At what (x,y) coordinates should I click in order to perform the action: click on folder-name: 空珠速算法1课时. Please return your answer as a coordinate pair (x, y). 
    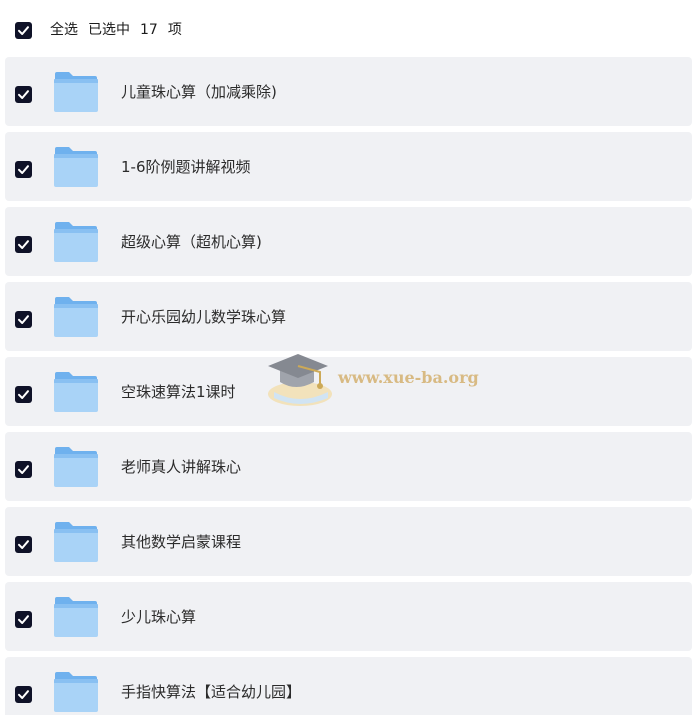
    Looking at the image, I should click on (178, 392).